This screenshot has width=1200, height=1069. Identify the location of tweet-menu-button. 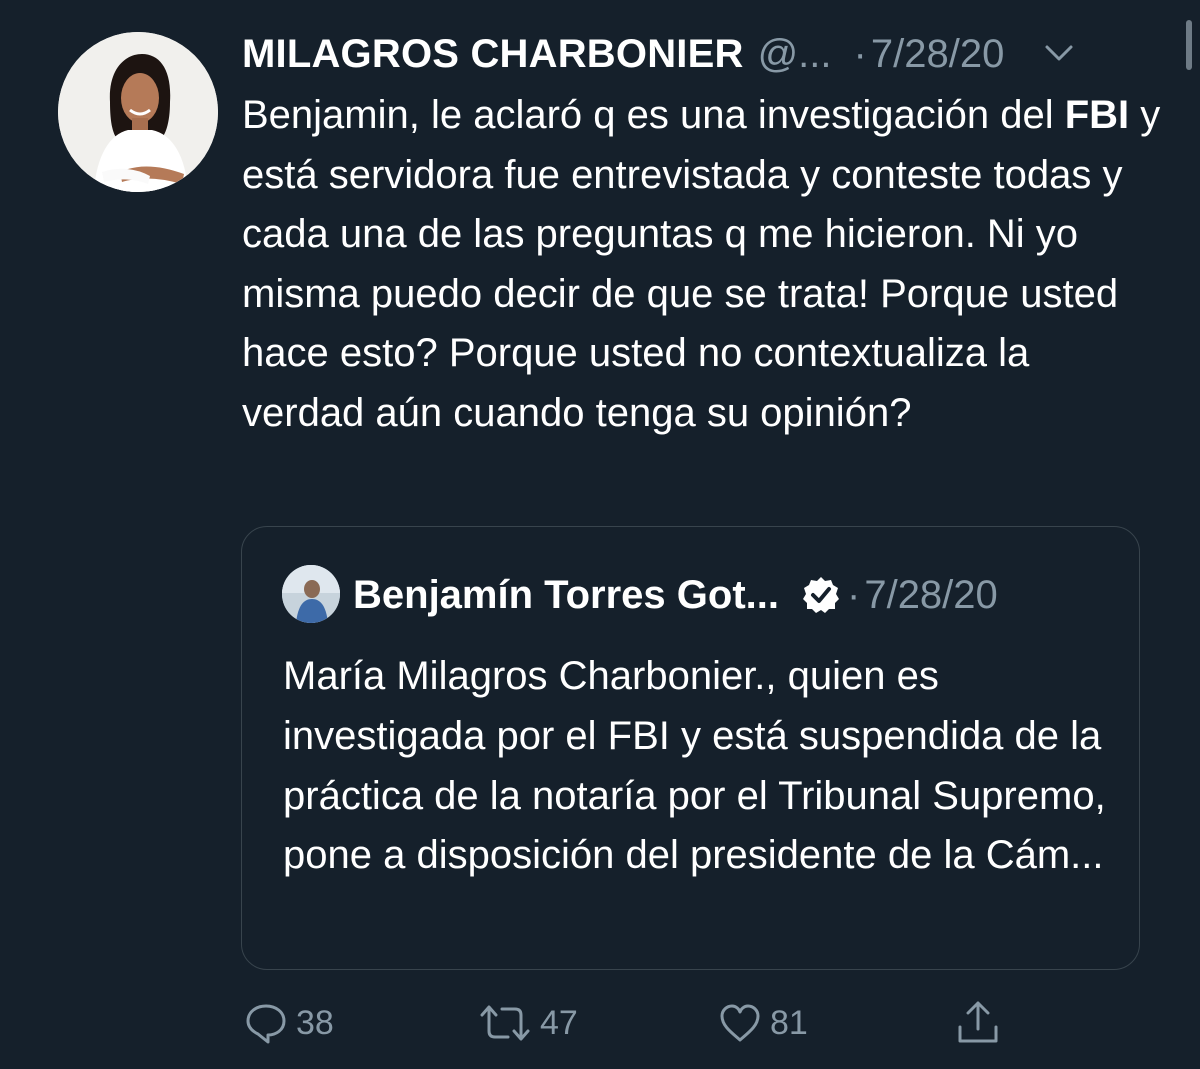
(1059, 54).